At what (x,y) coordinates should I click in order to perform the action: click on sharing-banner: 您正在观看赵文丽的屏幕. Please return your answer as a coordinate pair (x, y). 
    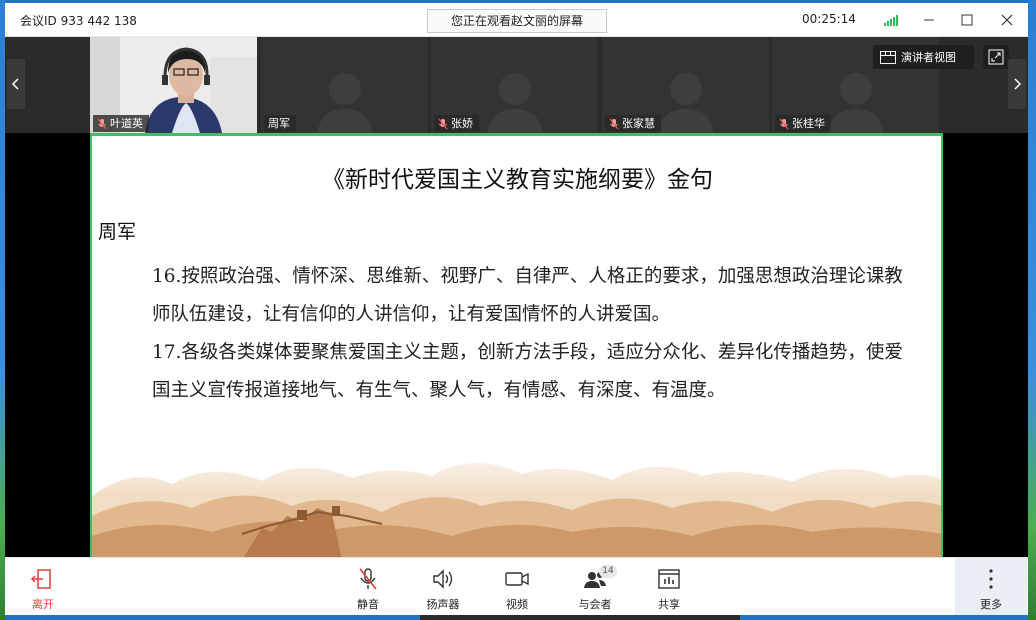
    Looking at the image, I should click on (517, 21).